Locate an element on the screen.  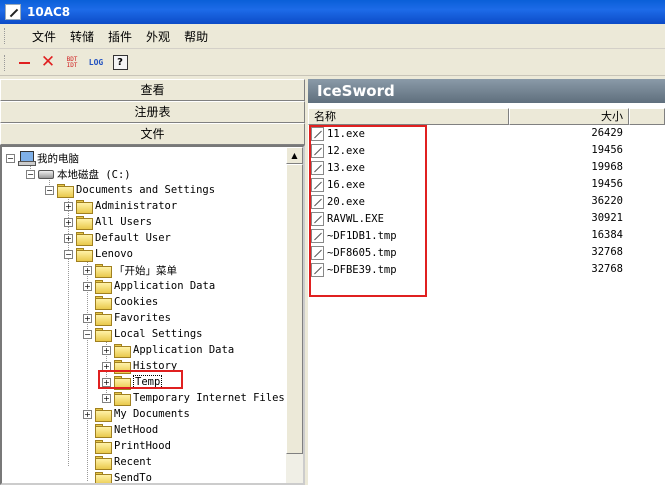
tree-node-start-menu: + 「开始」菜单 is located at coordinates (130, 270).